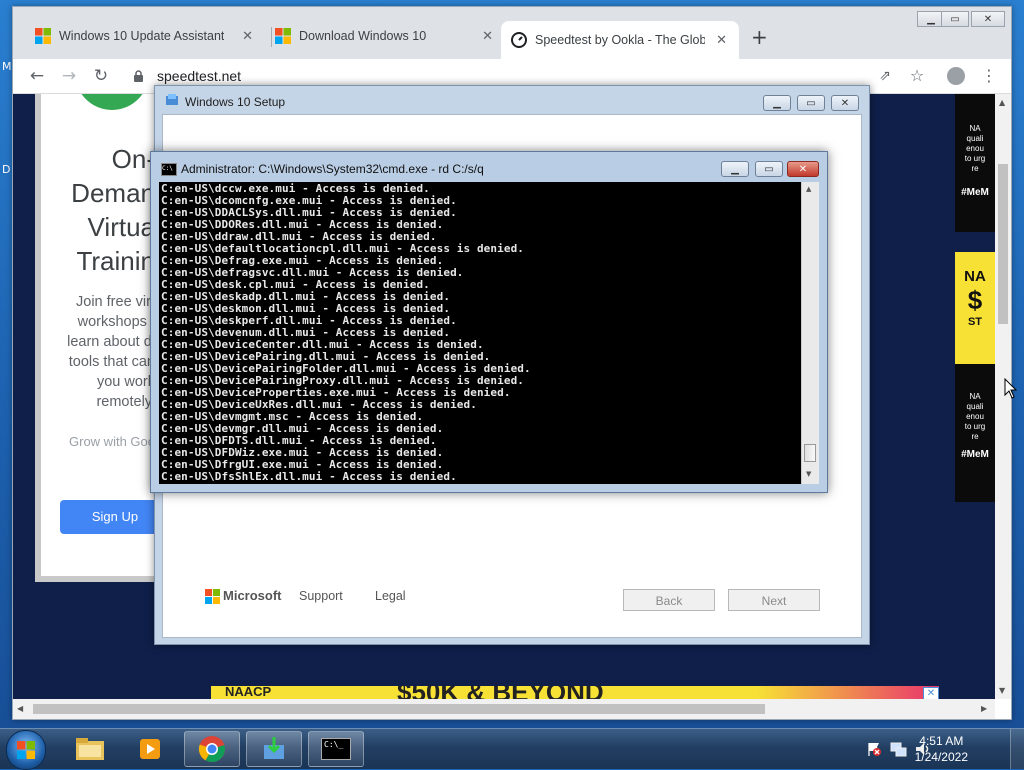  I want to click on back-button: Back, so click(669, 600).